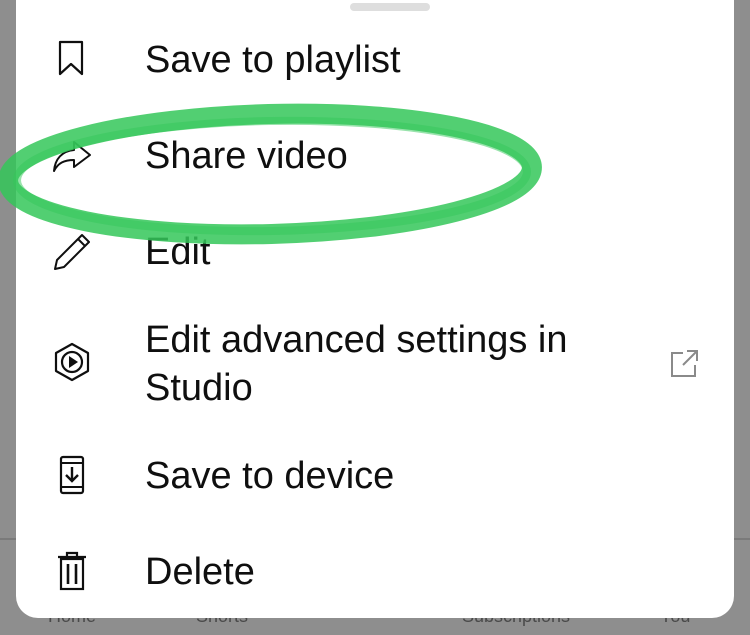 This screenshot has width=750, height=635. I want to click on download-device-icon, so click(72, 475).